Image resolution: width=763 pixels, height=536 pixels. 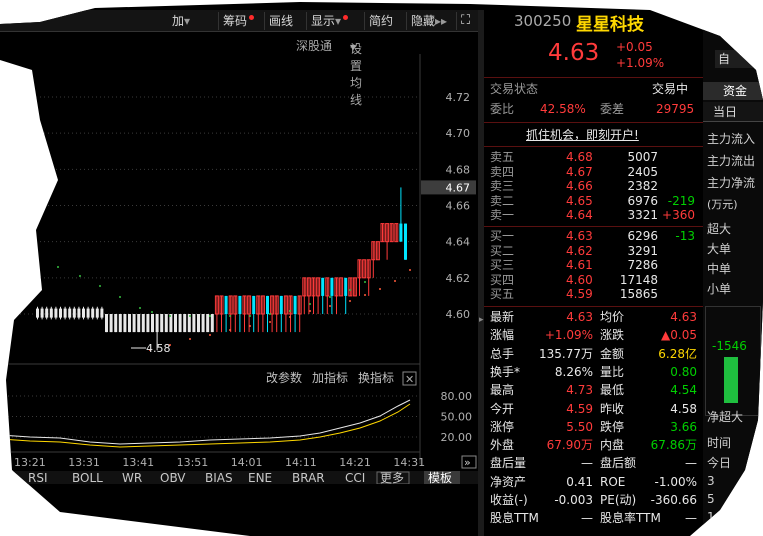 I want to click on stats-row: 最新 4.63 均价 4.63, so click(x=593, y=317).